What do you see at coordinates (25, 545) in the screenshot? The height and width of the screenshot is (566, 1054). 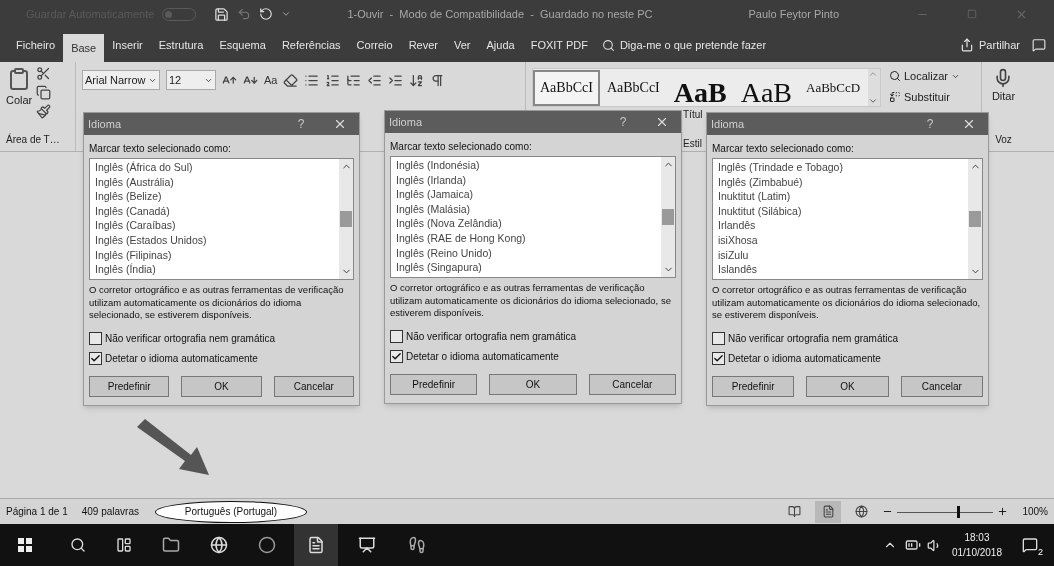 I see `windows-start-icon` at bounding box center [25, 545].